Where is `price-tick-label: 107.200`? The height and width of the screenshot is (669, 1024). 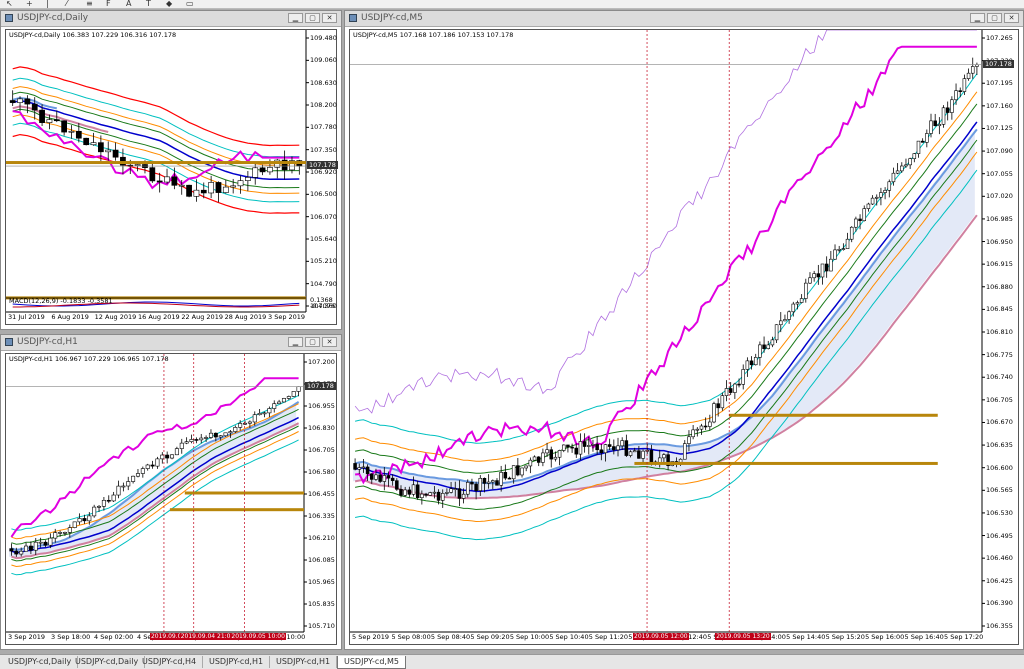 price-tick-label: 107.200 is located at coordinates (321, 362).